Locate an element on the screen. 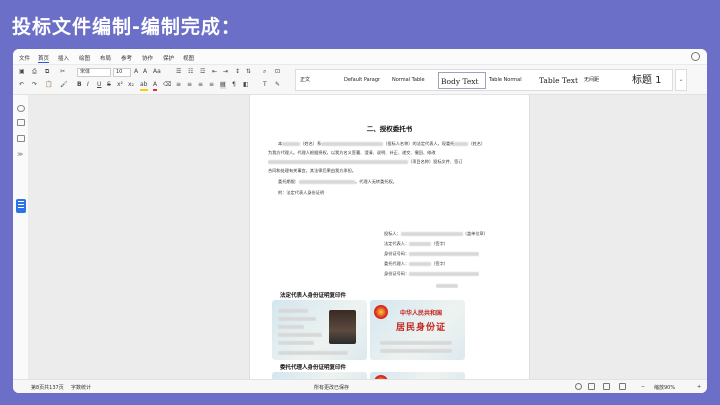 Image resolution: width=720 pixels, height=405 pixels. paragraph-mark-icon: ¶ is located at coordinates (234, 85).